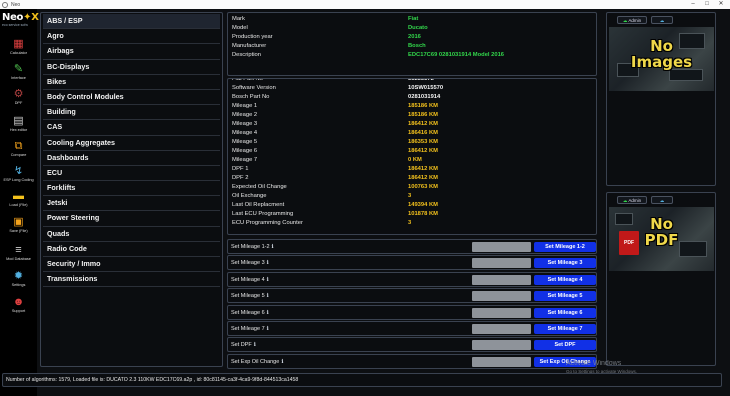 Image resolution: width=730 pixels, height=396 pixels. I want to click on action-label-wrap: Set Mileage 5ℹ, so click(250, 296).